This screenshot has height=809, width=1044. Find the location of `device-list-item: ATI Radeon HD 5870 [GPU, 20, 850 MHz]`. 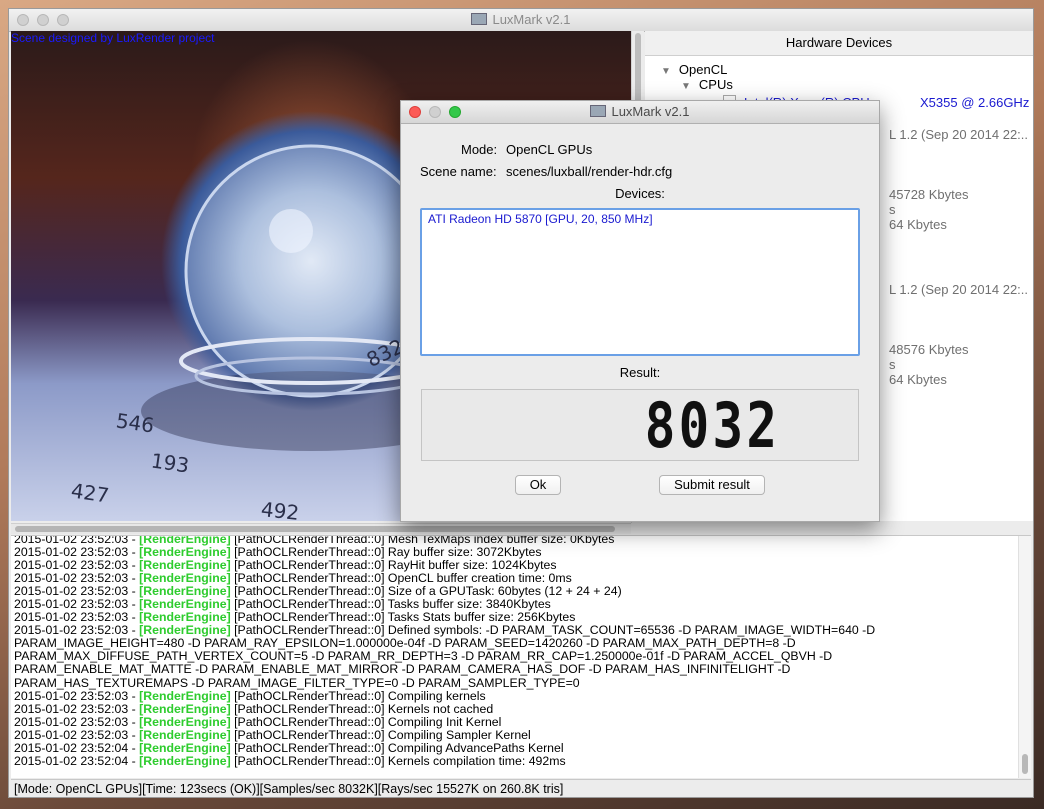

device-list-item: ATI Radeon HD 5870 [GPU, 20, 850 MHz] is located at coordinates (540, 219).